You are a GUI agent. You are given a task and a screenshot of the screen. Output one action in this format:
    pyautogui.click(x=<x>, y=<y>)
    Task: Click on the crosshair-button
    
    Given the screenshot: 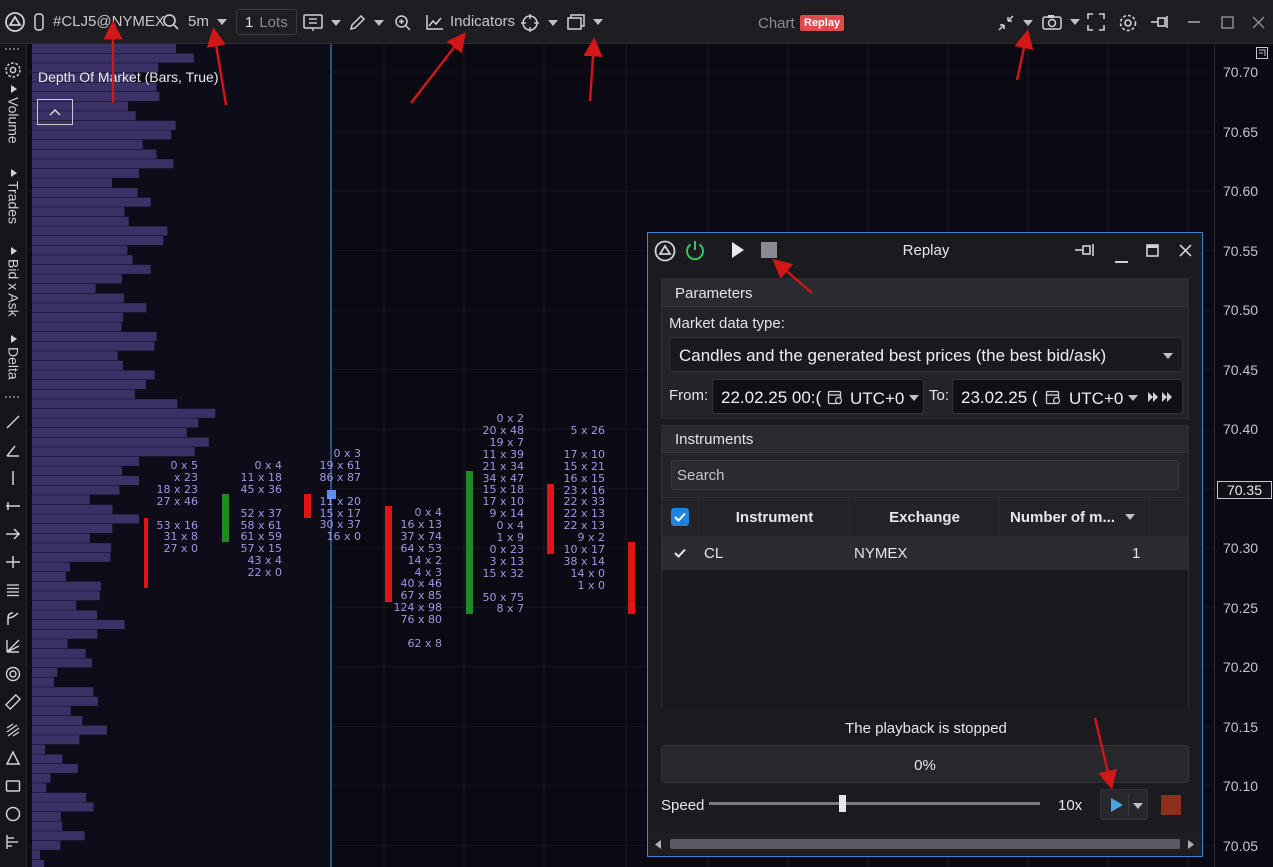 What is the action you would take?
    pyautogui.click(x=539, y=23)
    